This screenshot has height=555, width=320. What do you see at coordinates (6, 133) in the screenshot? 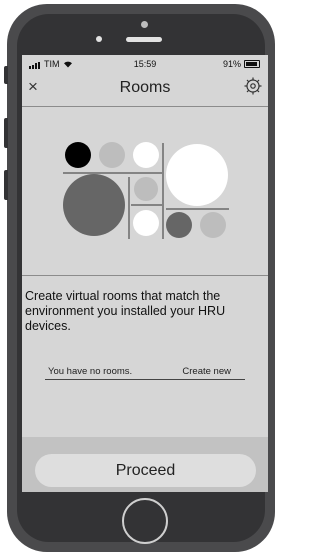
I see `side-button-volume-up` at bounding box center [6, 133].